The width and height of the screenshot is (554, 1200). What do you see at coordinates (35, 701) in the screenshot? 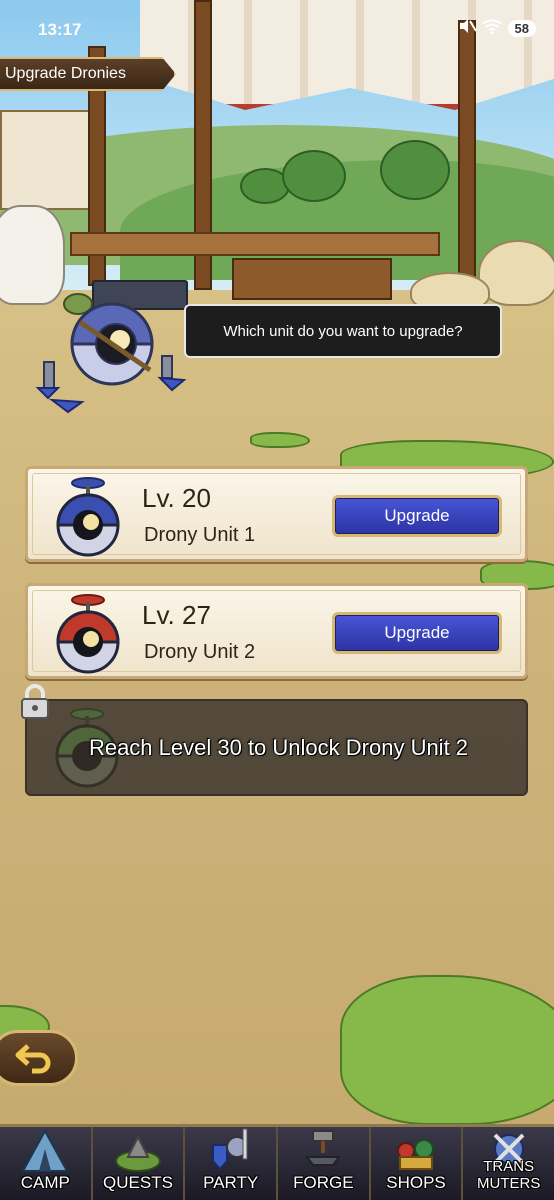
I see `lock-icon` at bounding box center [35, 701].